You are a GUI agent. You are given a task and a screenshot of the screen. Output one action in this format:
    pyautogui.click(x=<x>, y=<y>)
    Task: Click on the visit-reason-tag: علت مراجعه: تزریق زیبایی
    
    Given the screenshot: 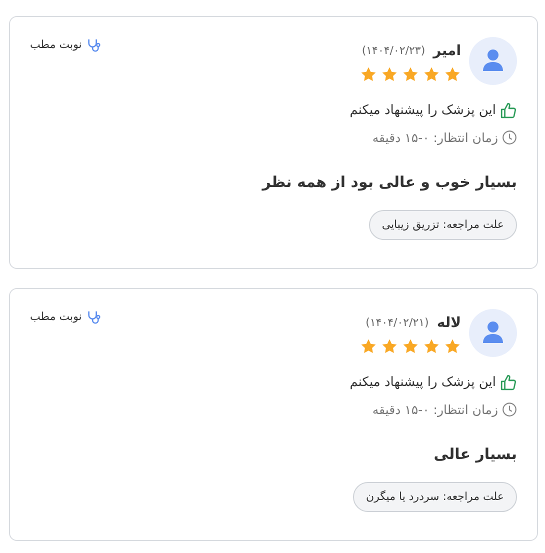 What is the action you would take?
    pyautogui.click(x=442, y=225)
    